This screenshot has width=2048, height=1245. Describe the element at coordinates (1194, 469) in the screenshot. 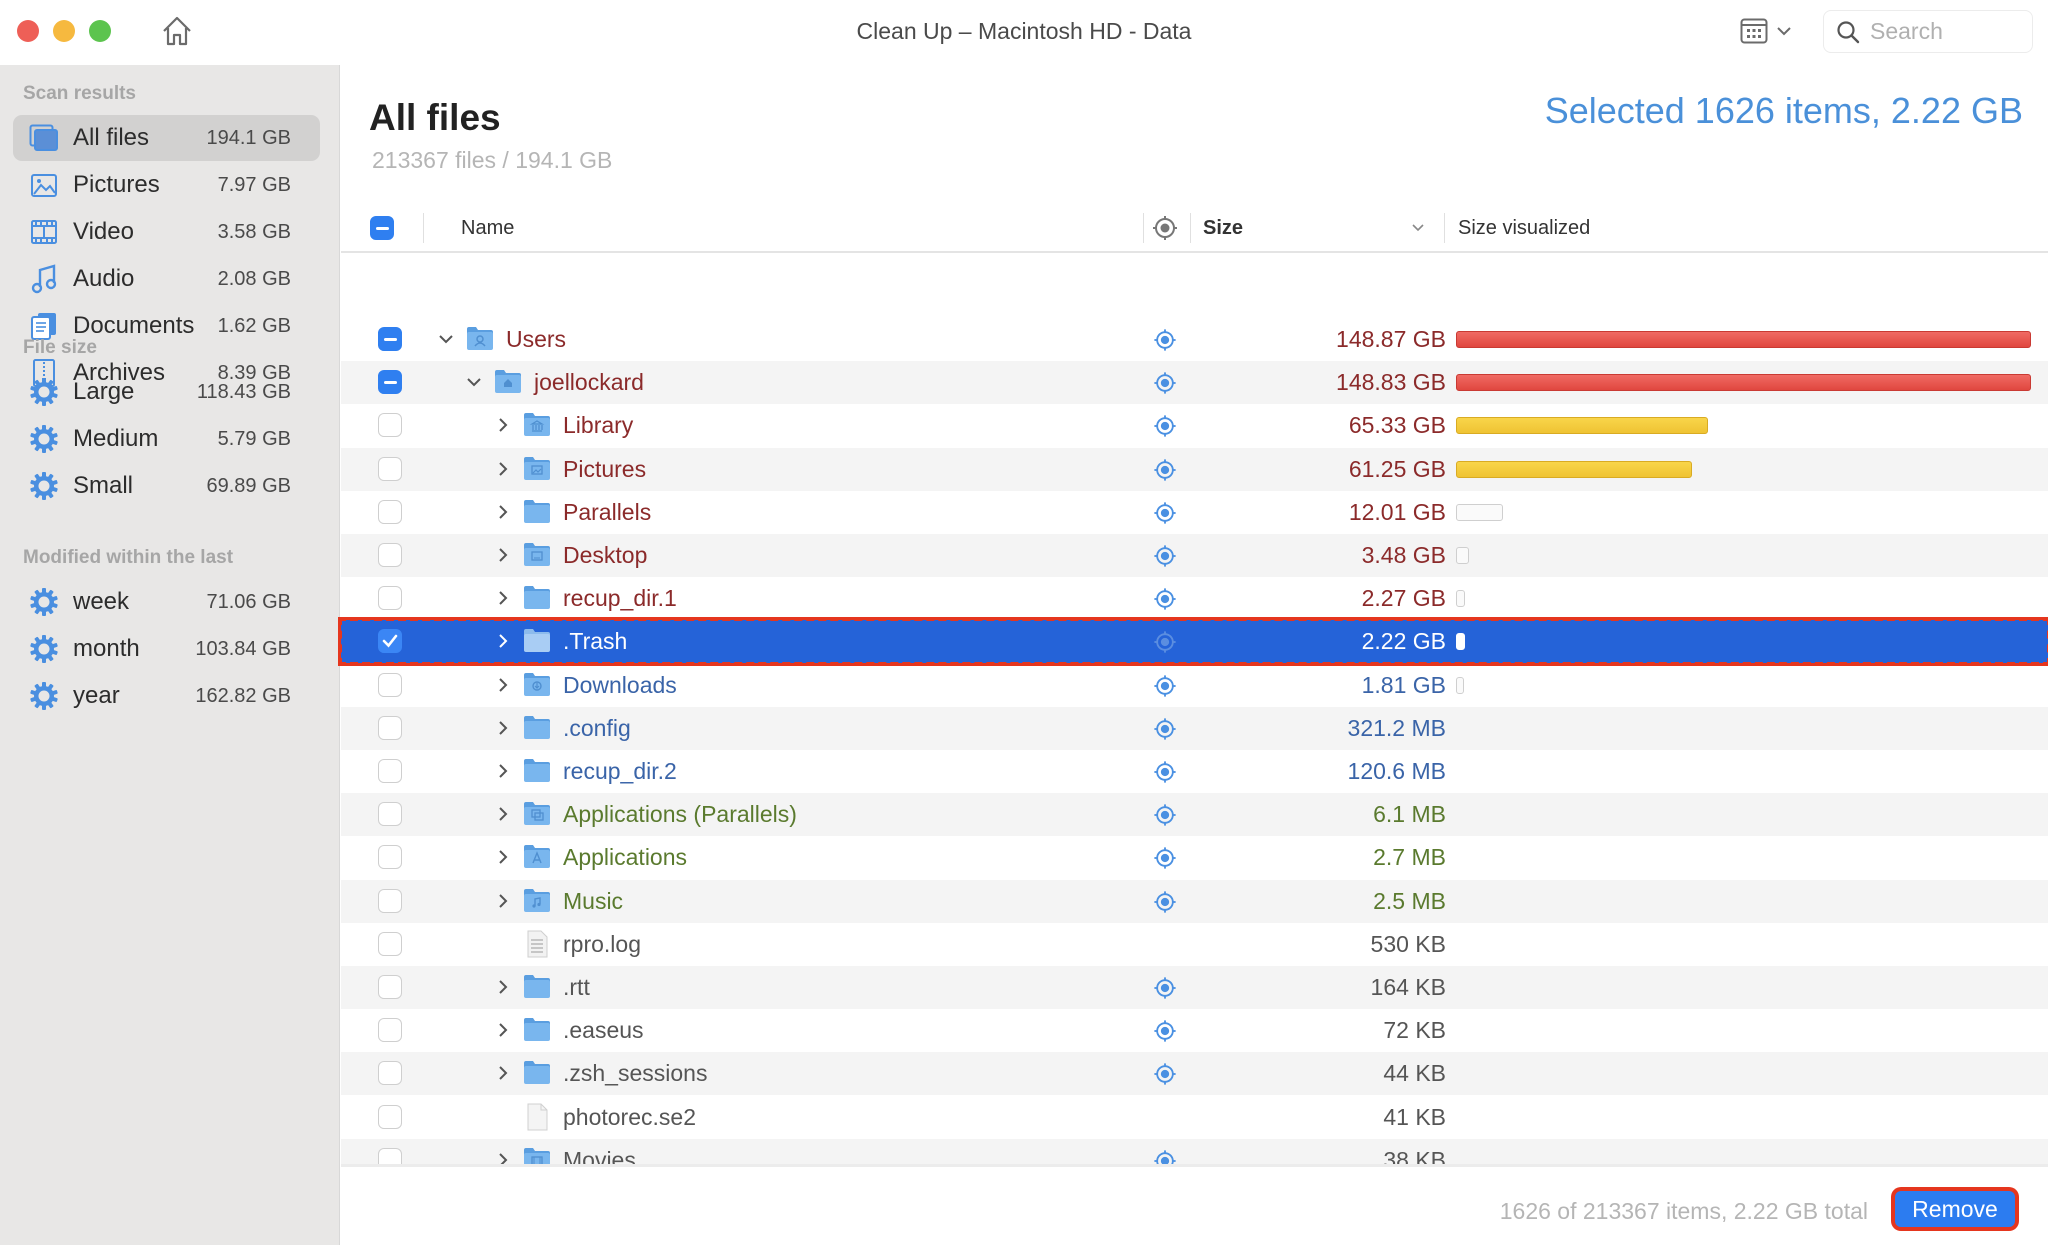

I see `table-row: Pictures 61.25 GB` at that location.